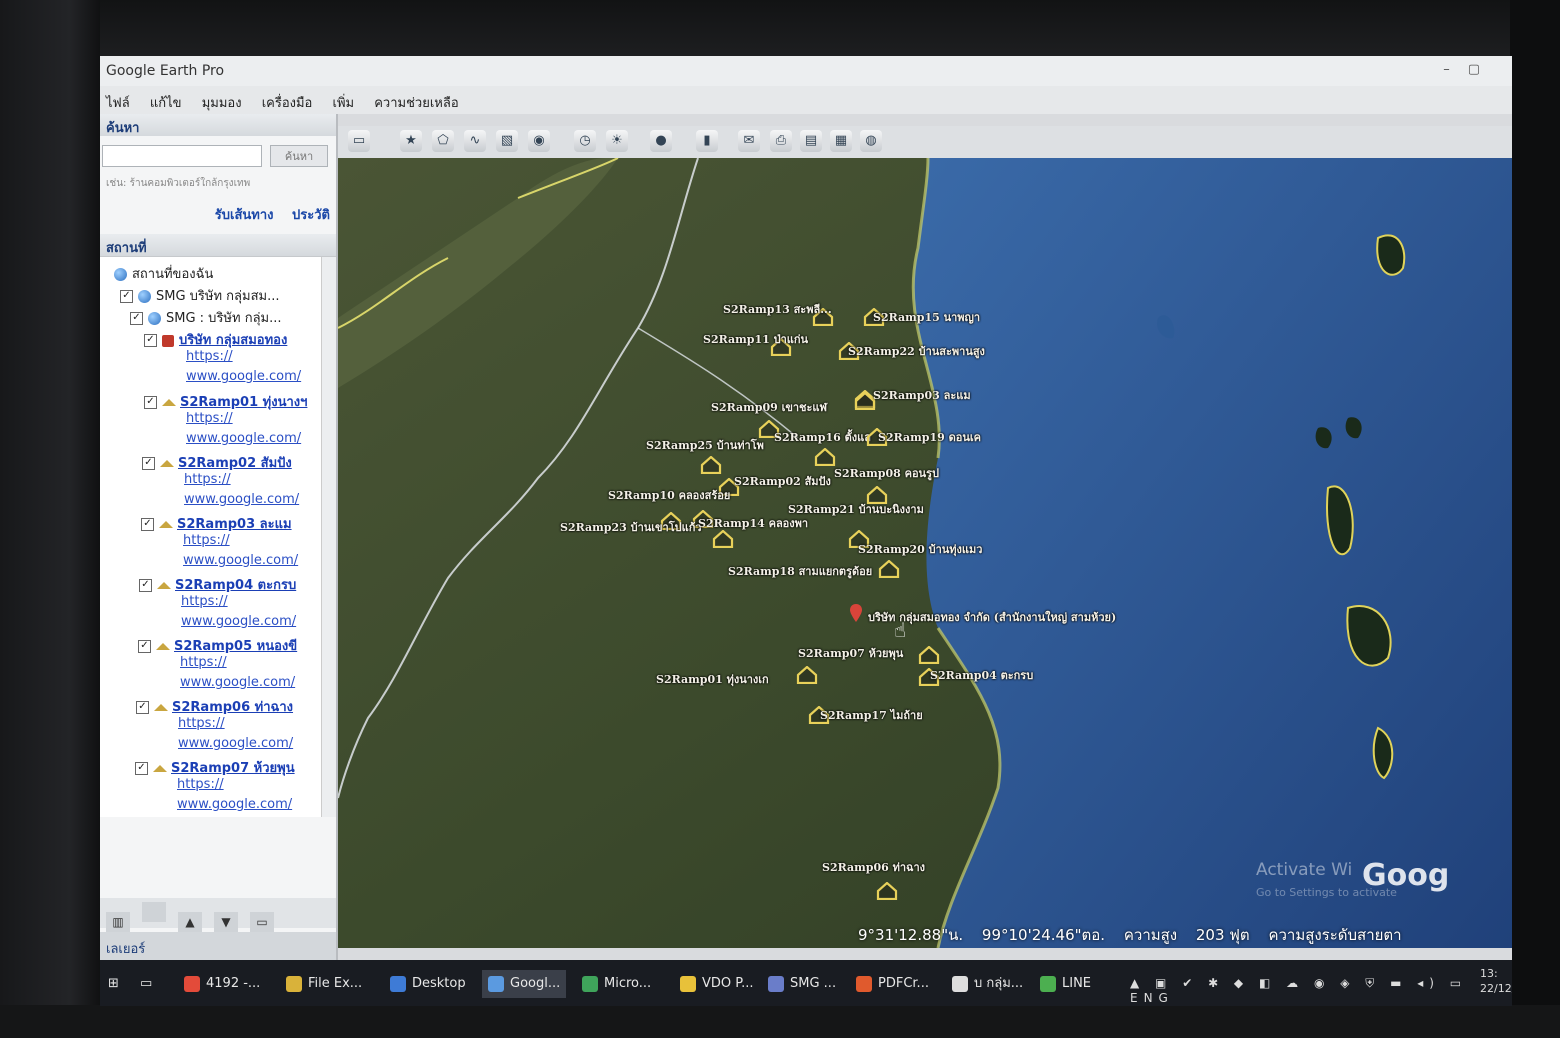 The image size is (1560, 1038). What do you see at coordinates (755, 339) in the screenshot?
I see `placemark-label: S2Ramp11 ป่าแก่น` at bounding box center [755, 339].